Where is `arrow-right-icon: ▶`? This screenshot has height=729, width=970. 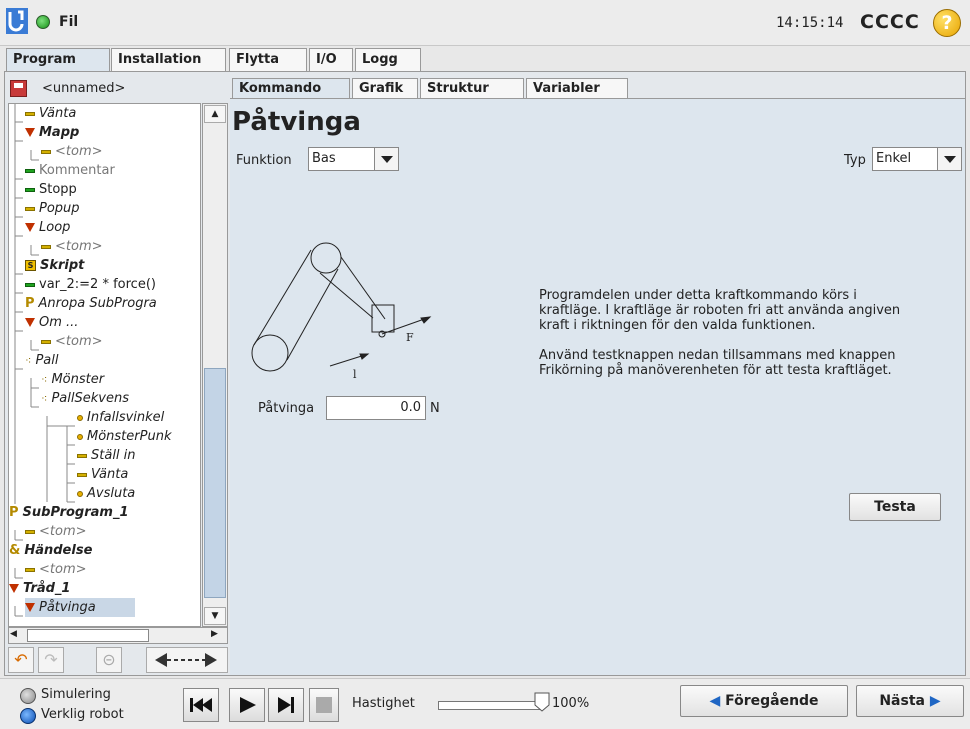 arrow-right-icon: ▶ is located at coordinates (935, 701).